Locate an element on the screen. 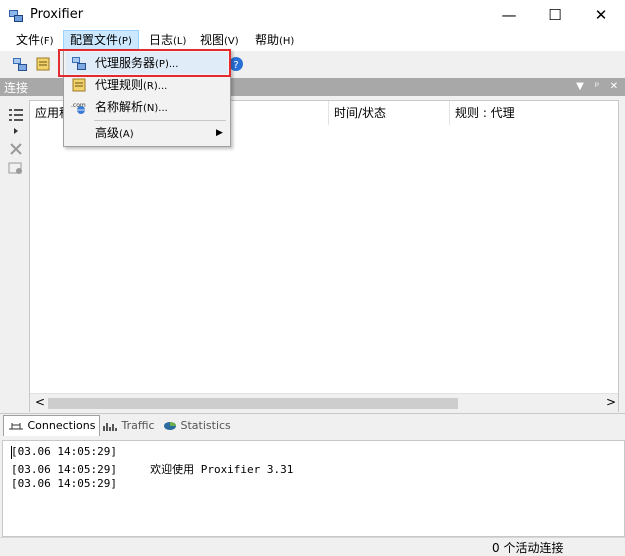  panel-close-icon: ✕ is located at coordinates (614, 87).